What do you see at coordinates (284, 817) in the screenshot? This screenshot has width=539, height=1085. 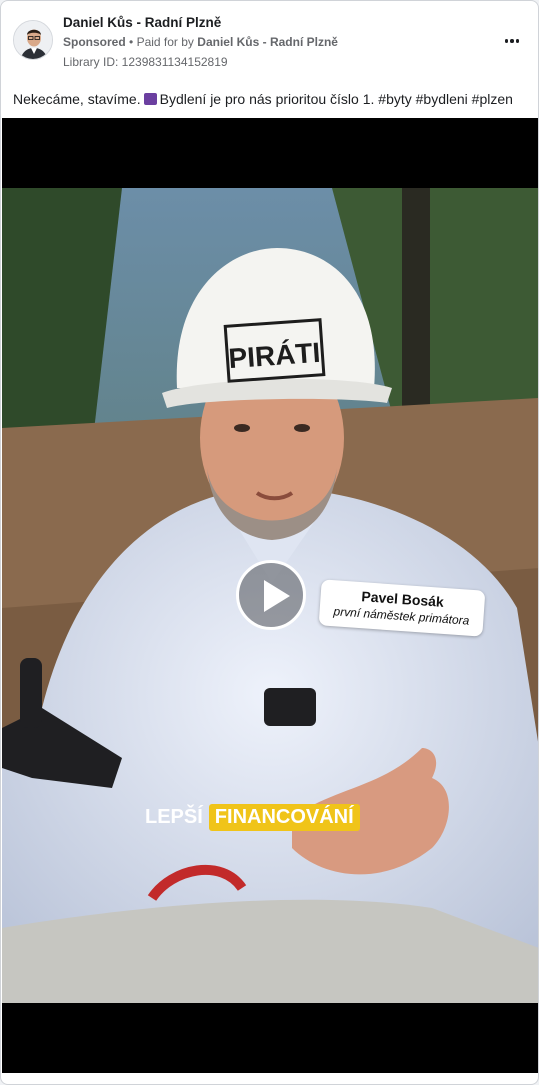 I see `subtitle-highlight-text: FINANCOVÁNÍ` at bounding box center [284, 817].